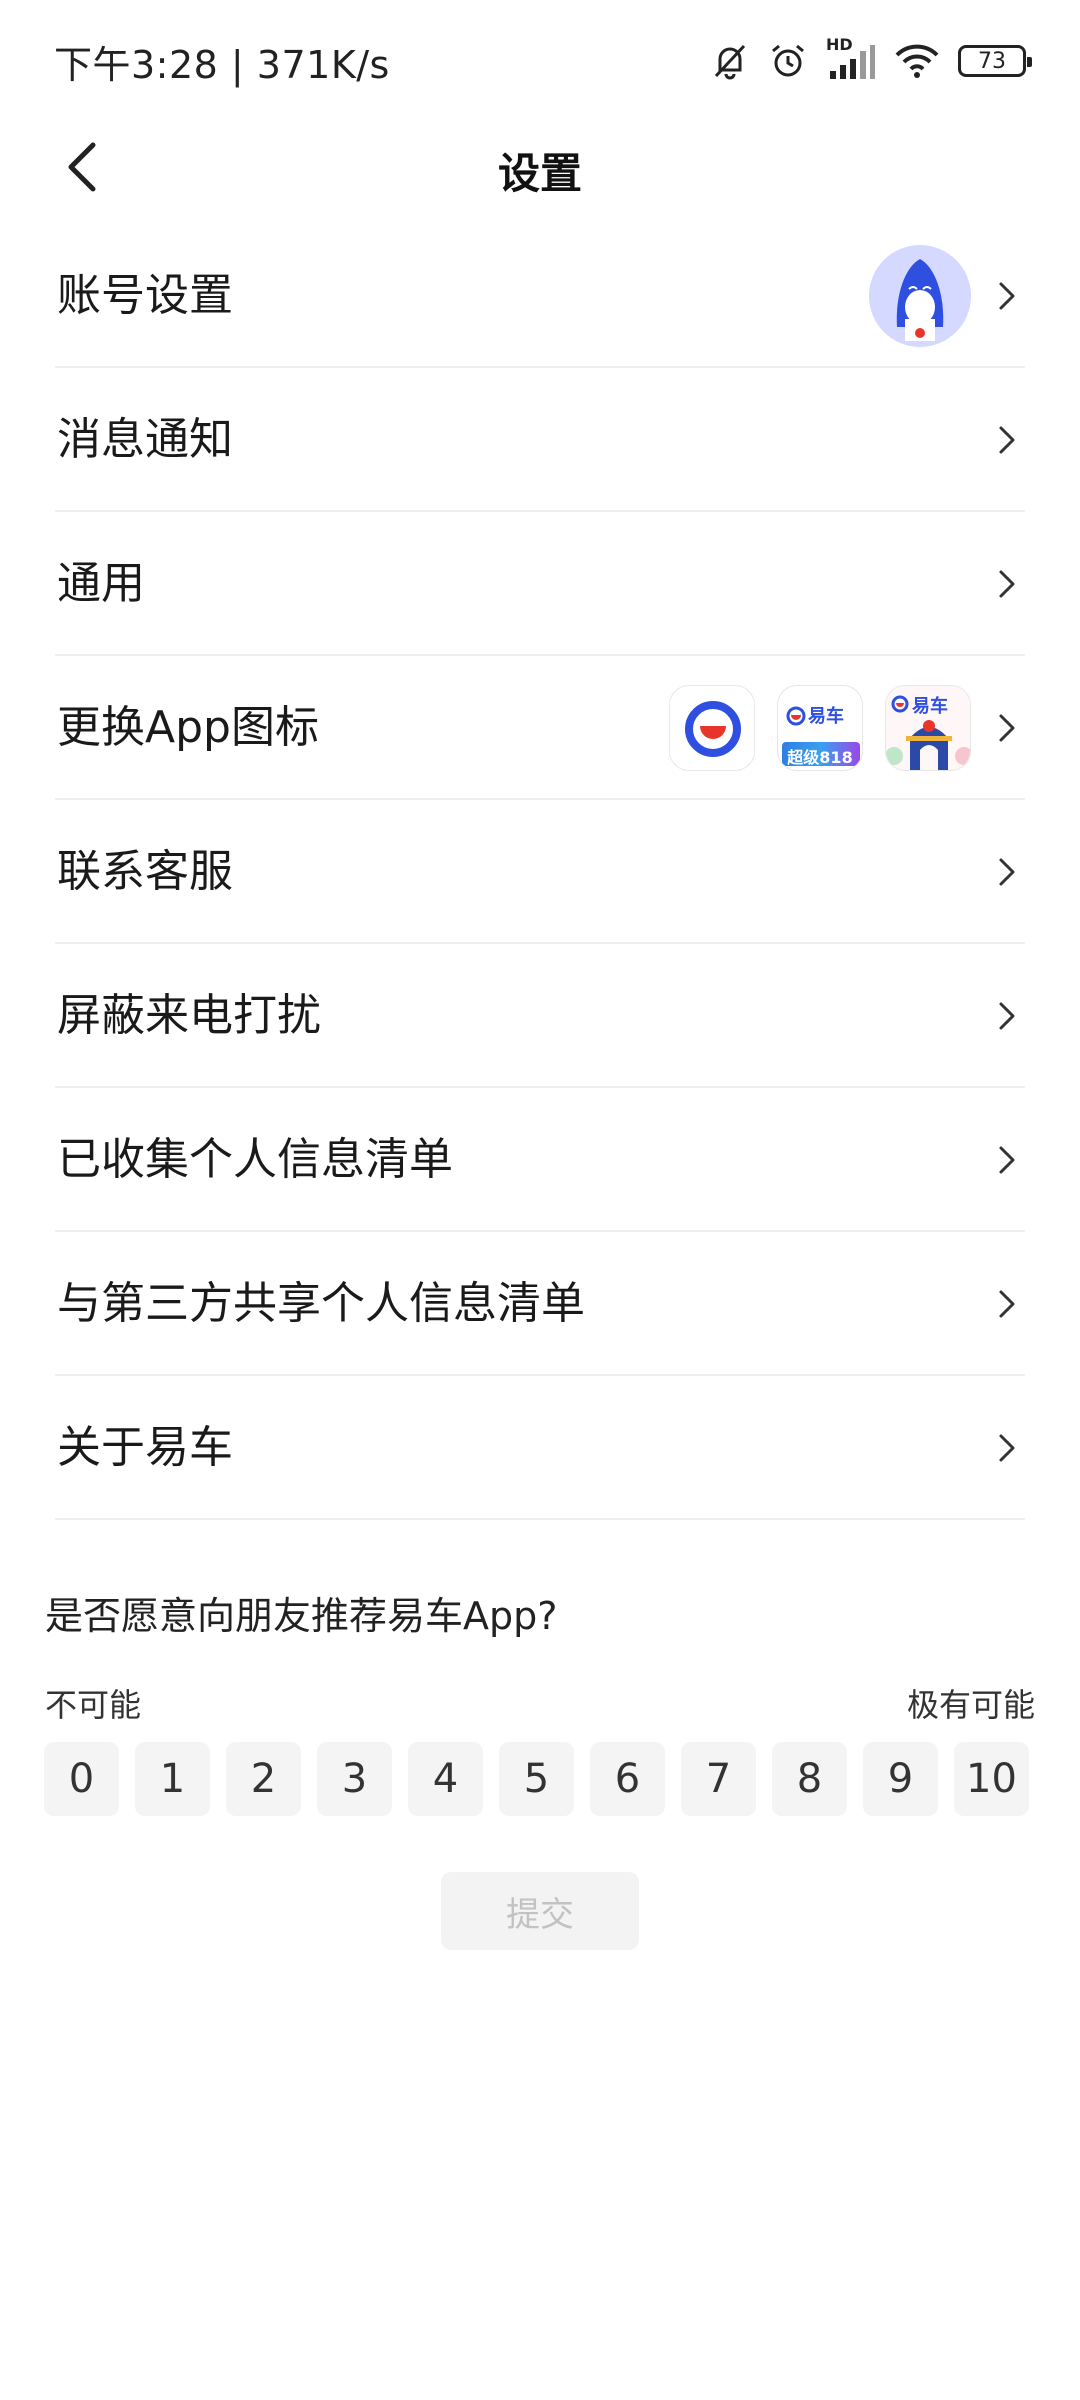 The height and width of the screenshot is (2400, 1080). What do you see at coordinates (540, 61) in the screenshot?
I see `status-bar: 下午3:28 | 371K/s HD 73` at bounding box center [540, 61].